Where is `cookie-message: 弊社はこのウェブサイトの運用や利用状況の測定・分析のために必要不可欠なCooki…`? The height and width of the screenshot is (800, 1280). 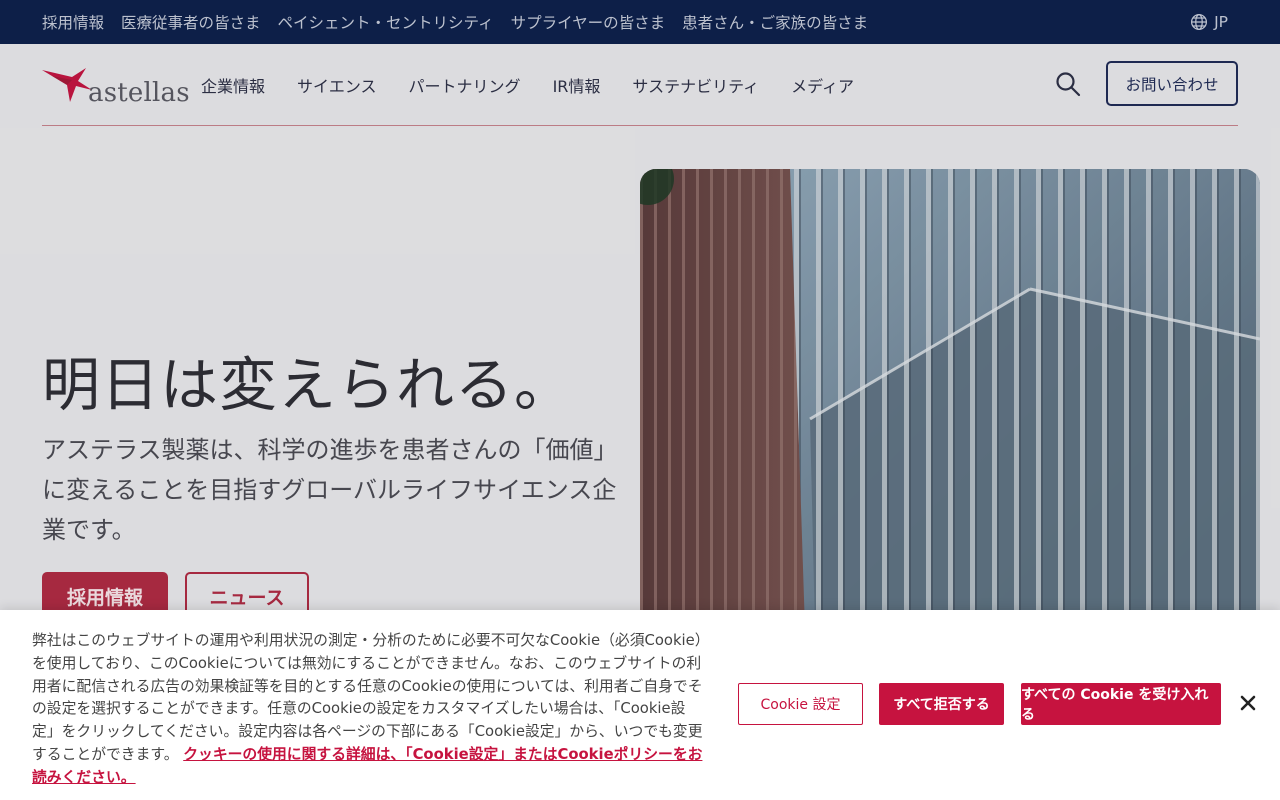 cookie-message: 弊社はこのウェブサイトの運用や利用状況の測定・分析のために必要不可欠なCooki… is located at coordinates (369, 710).